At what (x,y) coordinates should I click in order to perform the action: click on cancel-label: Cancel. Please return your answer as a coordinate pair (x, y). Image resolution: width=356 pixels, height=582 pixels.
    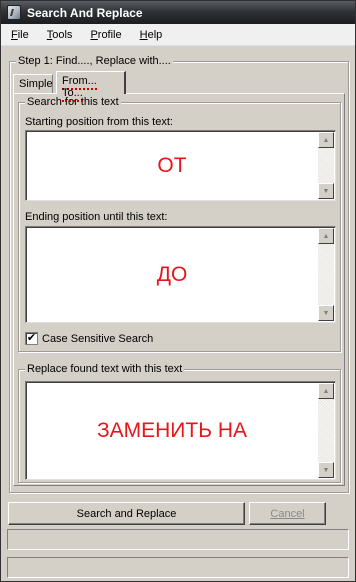
    Looking at the image, I should click on (287, 513).